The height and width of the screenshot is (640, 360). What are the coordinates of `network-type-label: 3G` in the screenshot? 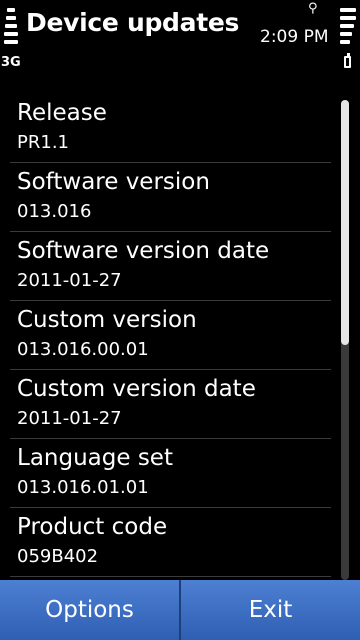 It's located at (11, 62).